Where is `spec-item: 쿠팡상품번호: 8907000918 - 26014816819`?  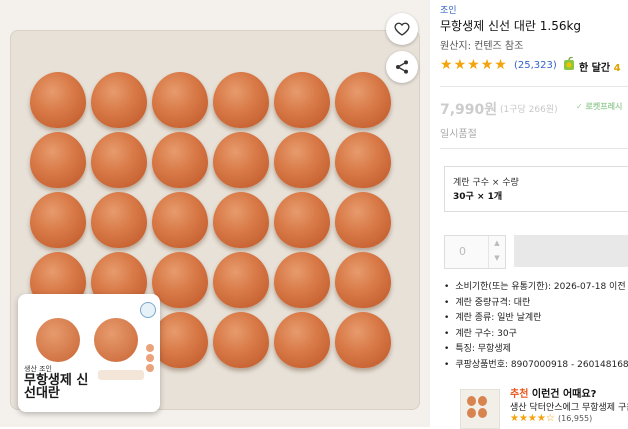
spec-item: 쿠팡상품번호: 8907000918 - 26014816819 is located at coordinates (536, 366).